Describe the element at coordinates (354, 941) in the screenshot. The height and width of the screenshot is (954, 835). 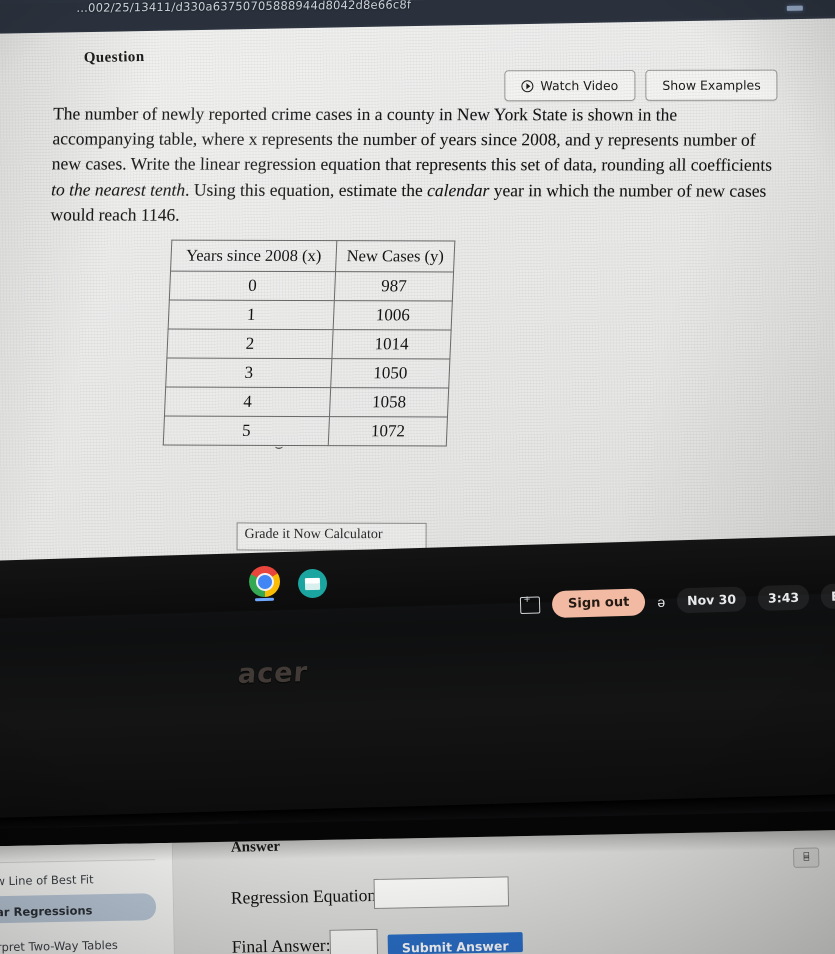
I see `final-answer-input` at that location.